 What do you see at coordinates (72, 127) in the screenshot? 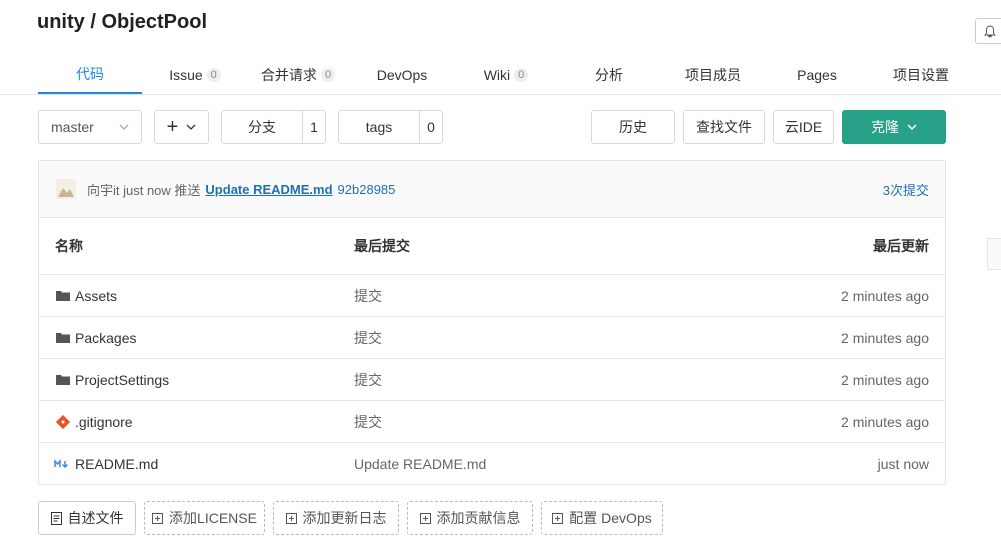
I see `branch-select-value: master` at bounding box center [72, 127].